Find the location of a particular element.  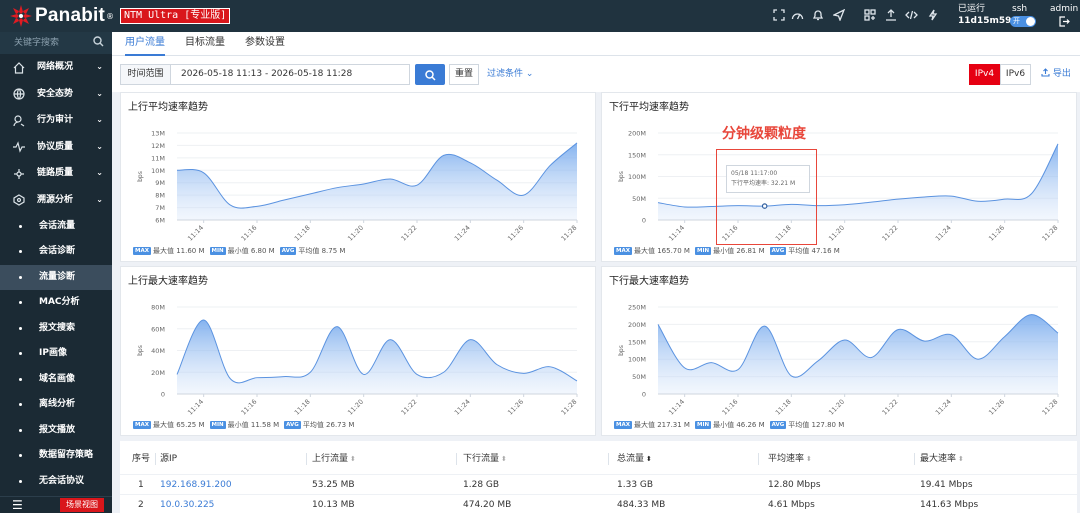

sidebar-subitem-mac-analysis: MAC分析 is located at coordinates (56, 303).